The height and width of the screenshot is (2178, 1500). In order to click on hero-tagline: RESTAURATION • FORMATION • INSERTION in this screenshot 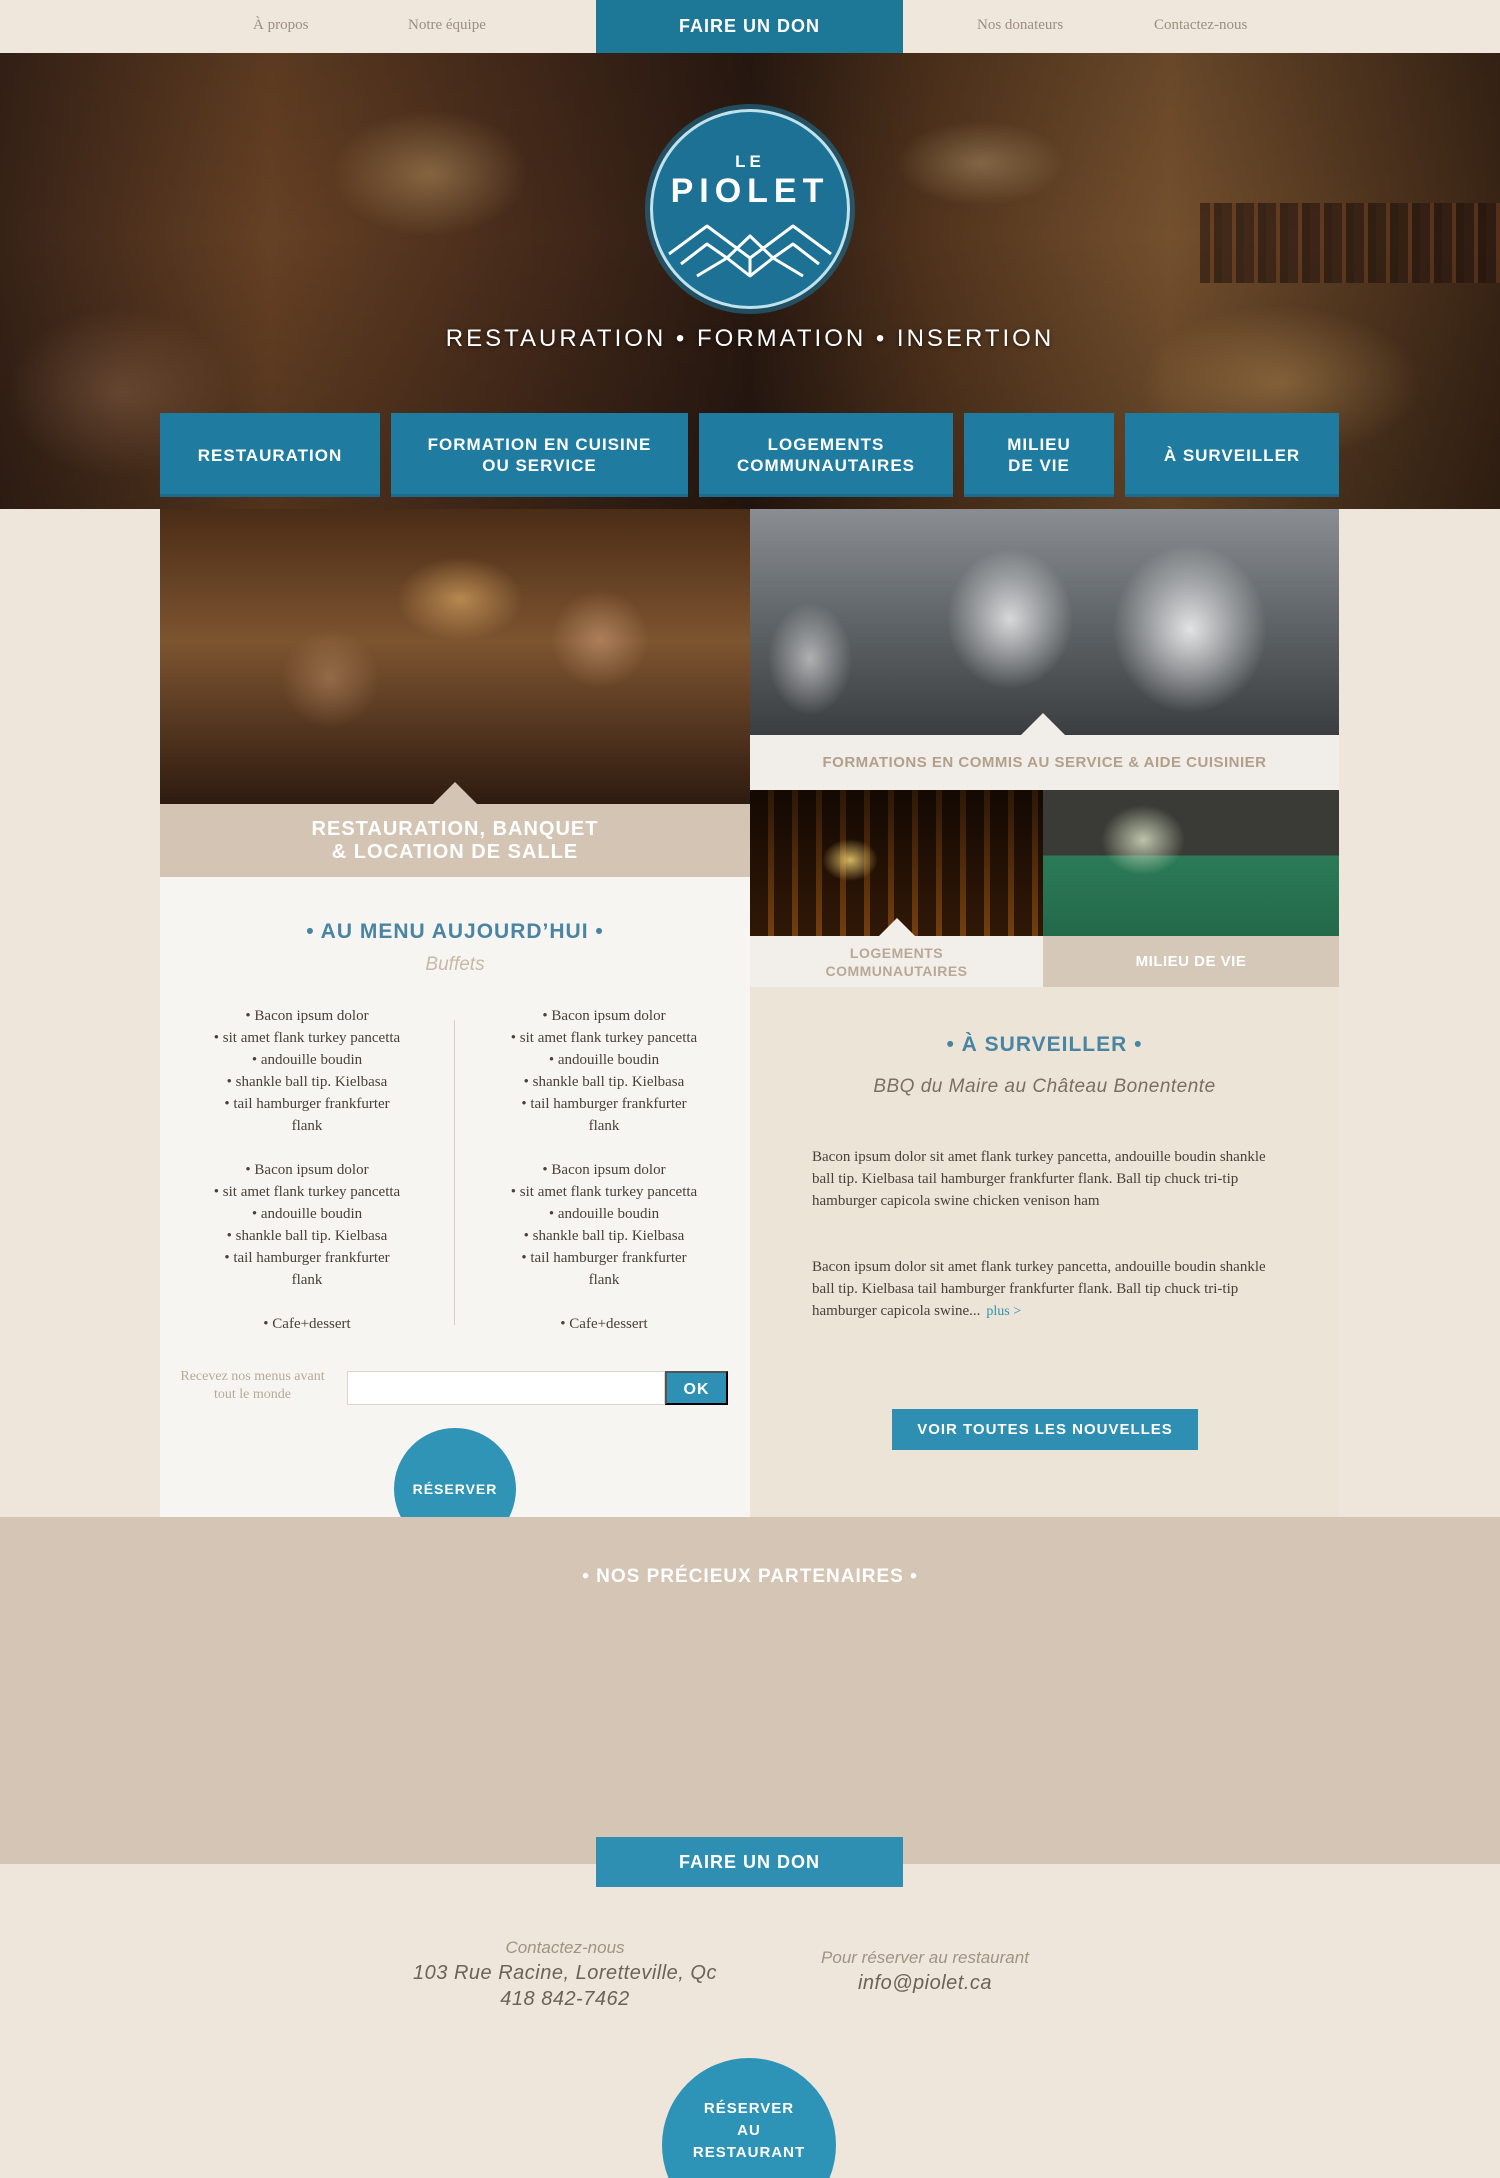, I will do `click(750, 338)`.